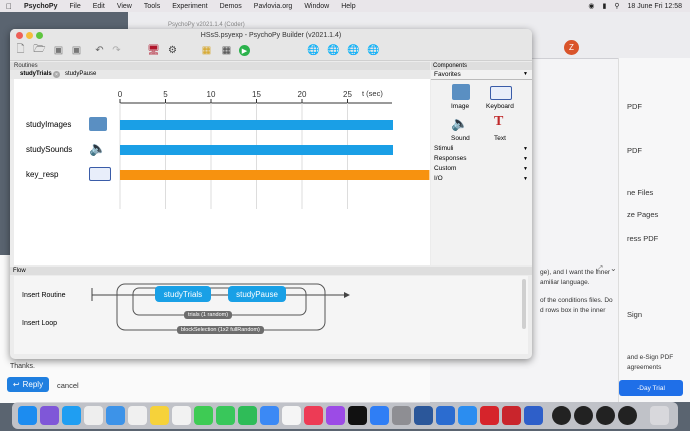 Image resolution: width=690 pixels, height=431 pixels. Describe the element at coordinates (27, 415) in the screenshot. I see `finder-icon` at that location.